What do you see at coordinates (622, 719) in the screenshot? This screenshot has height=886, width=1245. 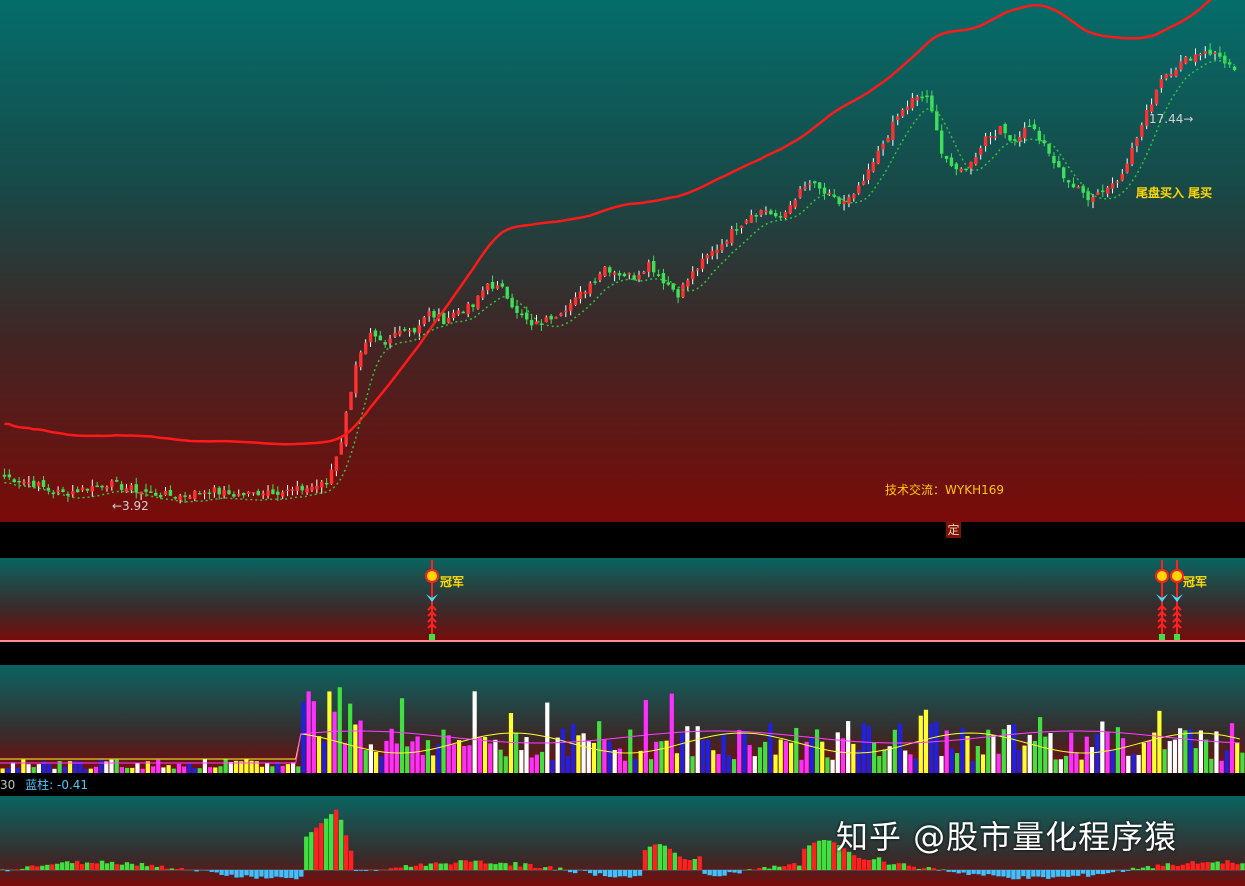 I see `volume-panel` at bounding box center [622, 719].